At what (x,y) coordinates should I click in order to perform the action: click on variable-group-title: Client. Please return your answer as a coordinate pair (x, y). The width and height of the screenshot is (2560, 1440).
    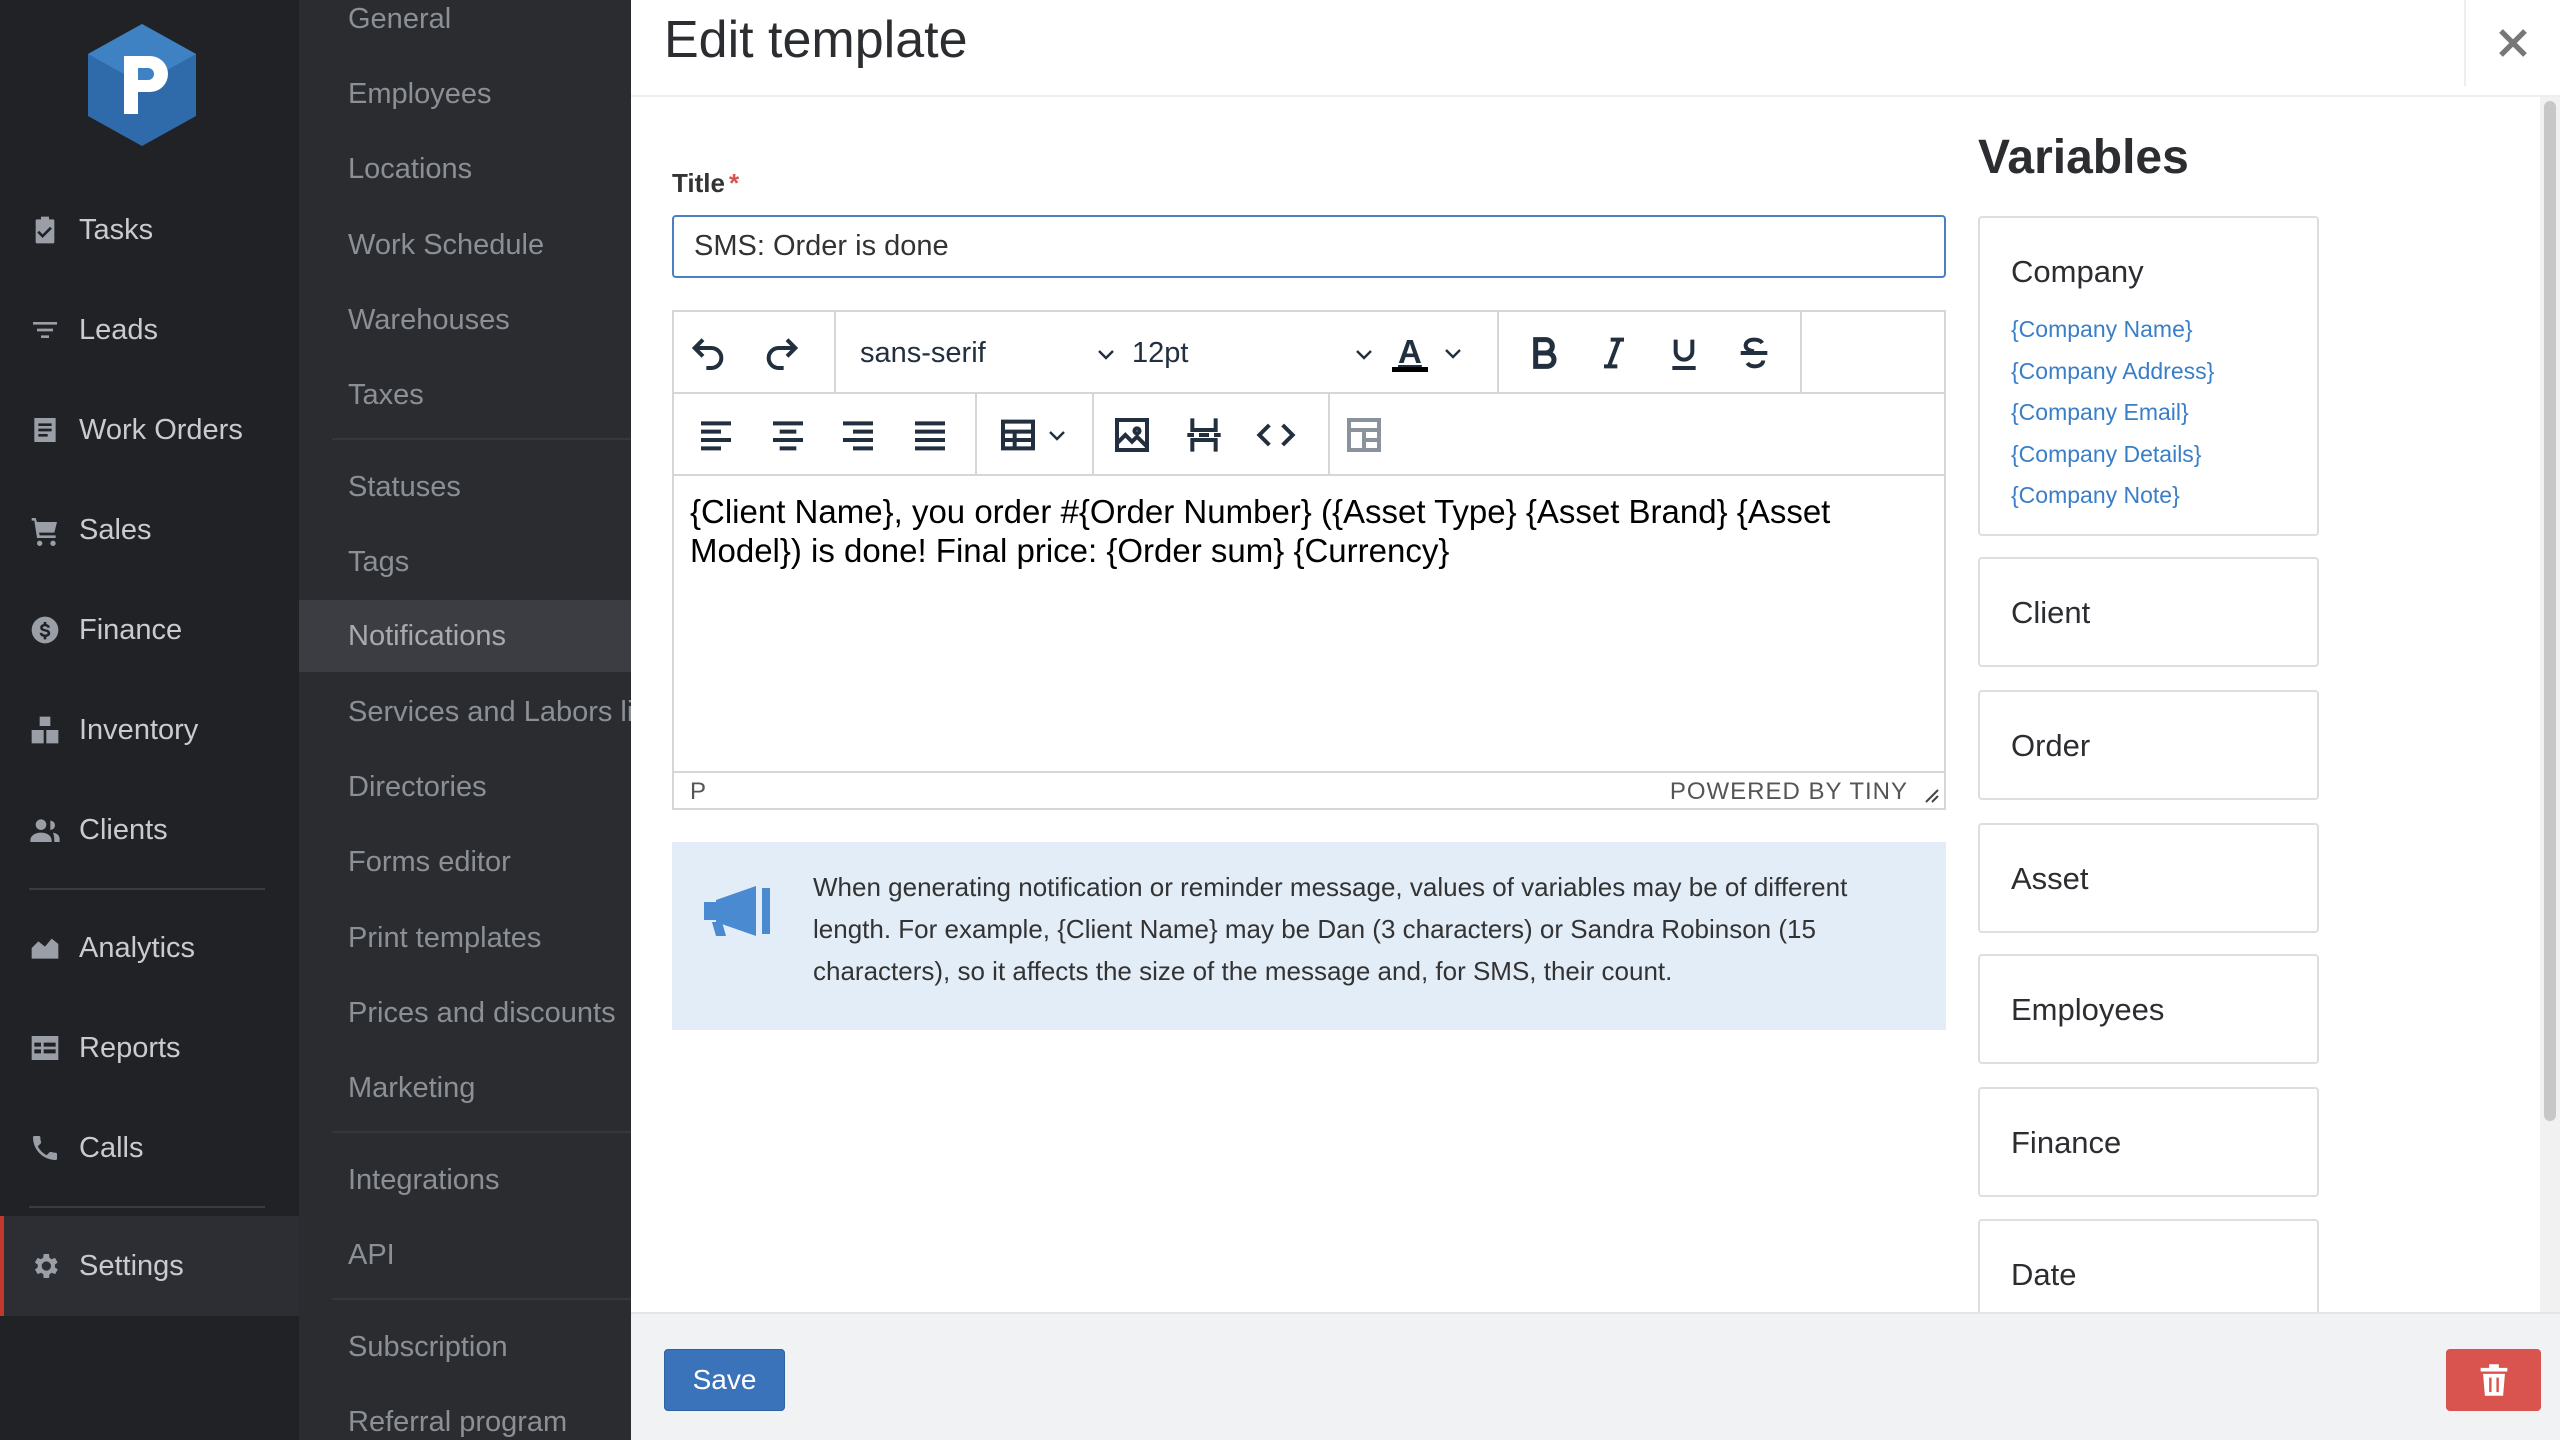
    Looking at the image, I should click on (2051, 612).